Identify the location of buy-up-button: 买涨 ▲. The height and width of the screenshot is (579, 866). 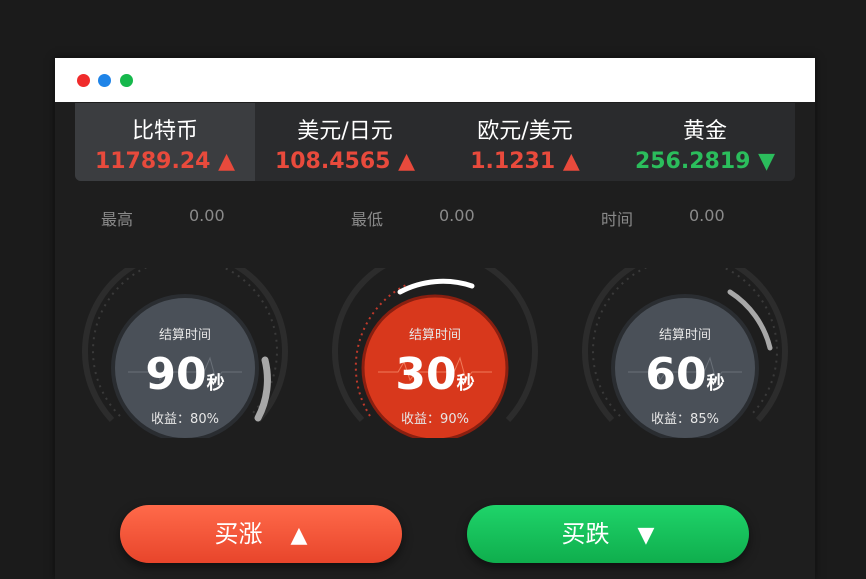
(261, 534).